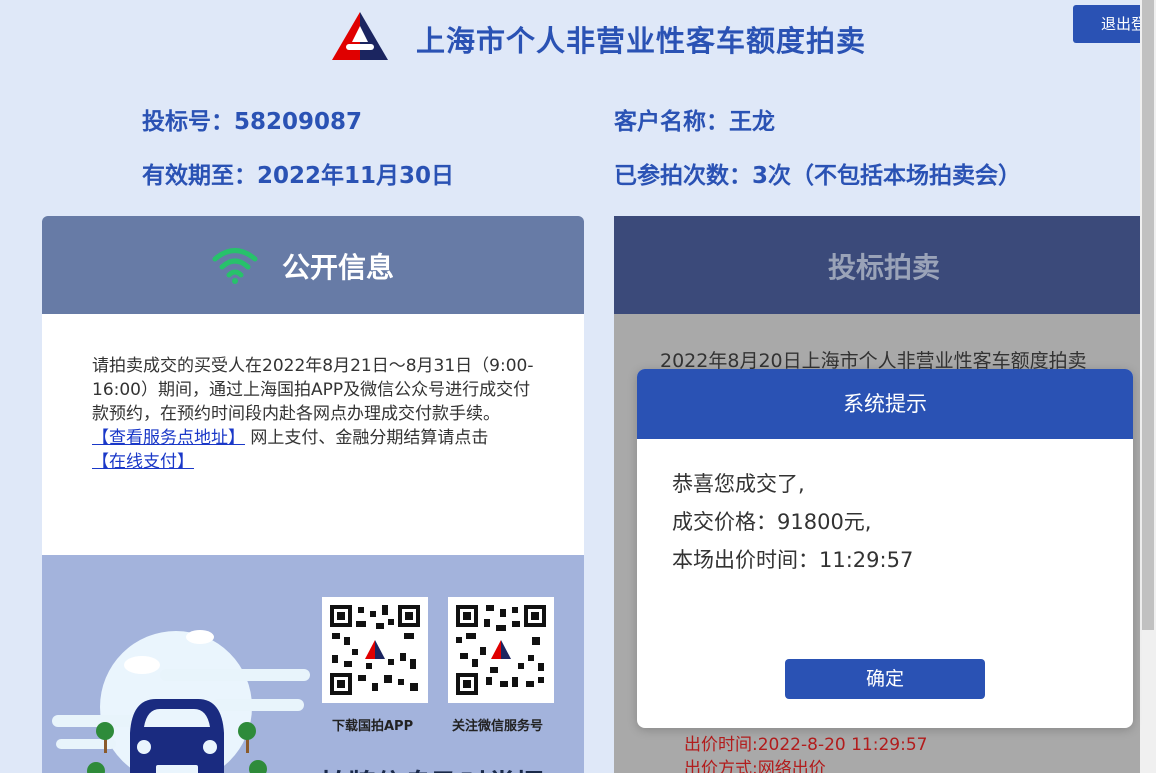 This screenshot has height=773, width=1156. Describe the element at coordinates (884, 267) in the screenshot. I see `auction-title-heading: 投标拍卖` at that location.